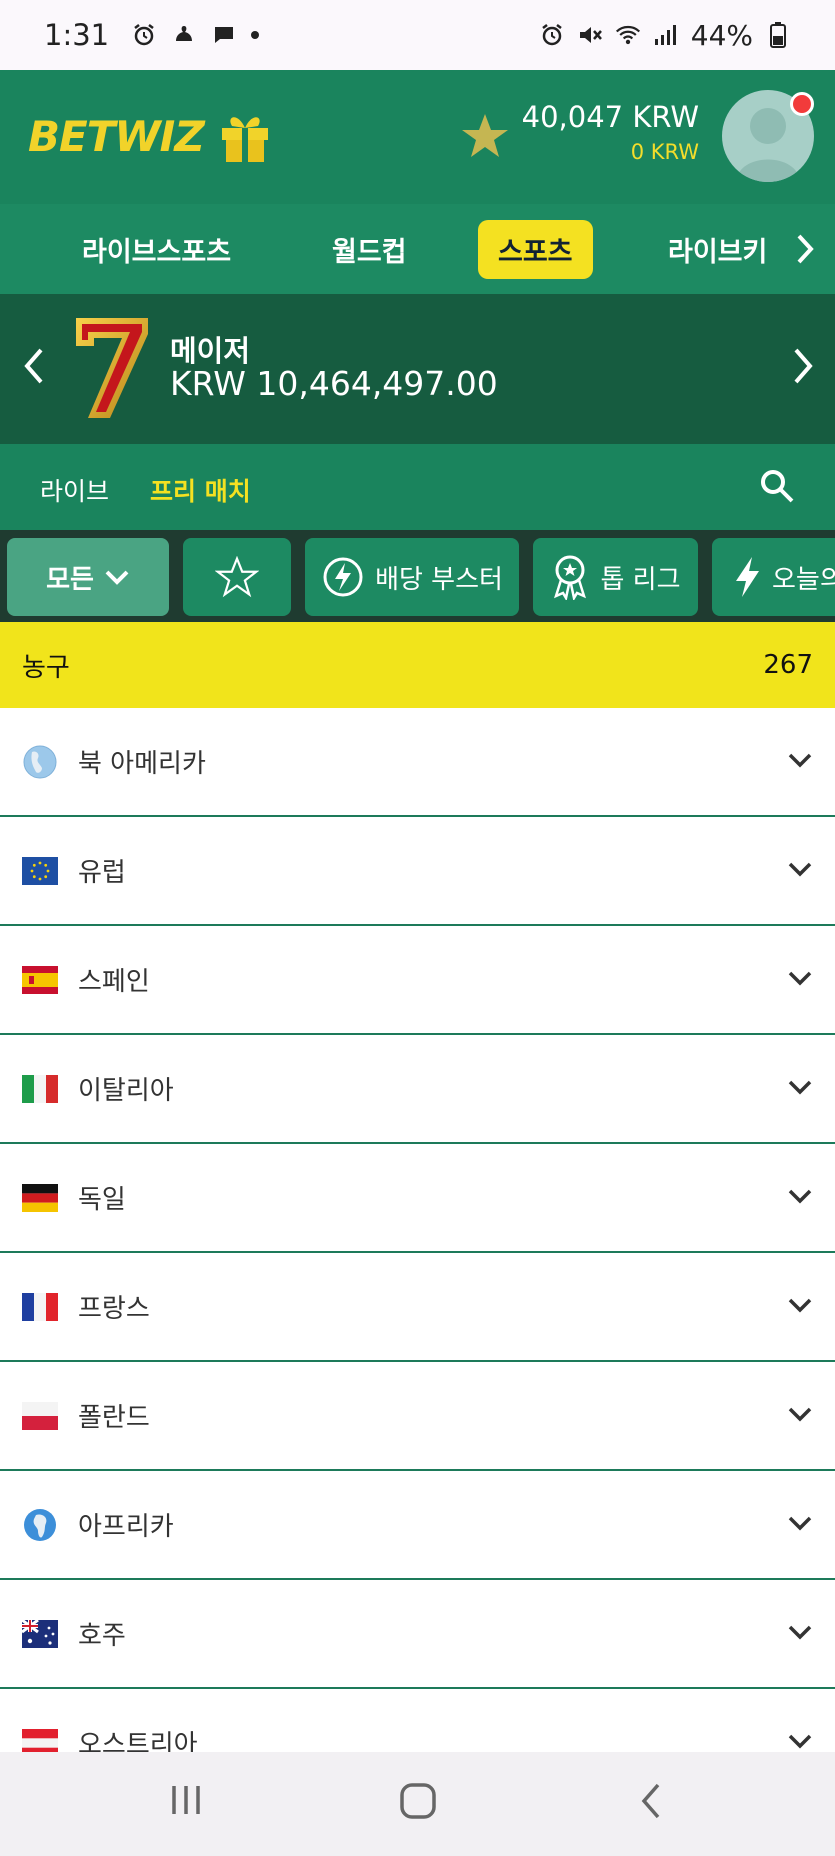  I want to click on balance-display: 40,047 KRW 0 KRW, so click(610, 132).